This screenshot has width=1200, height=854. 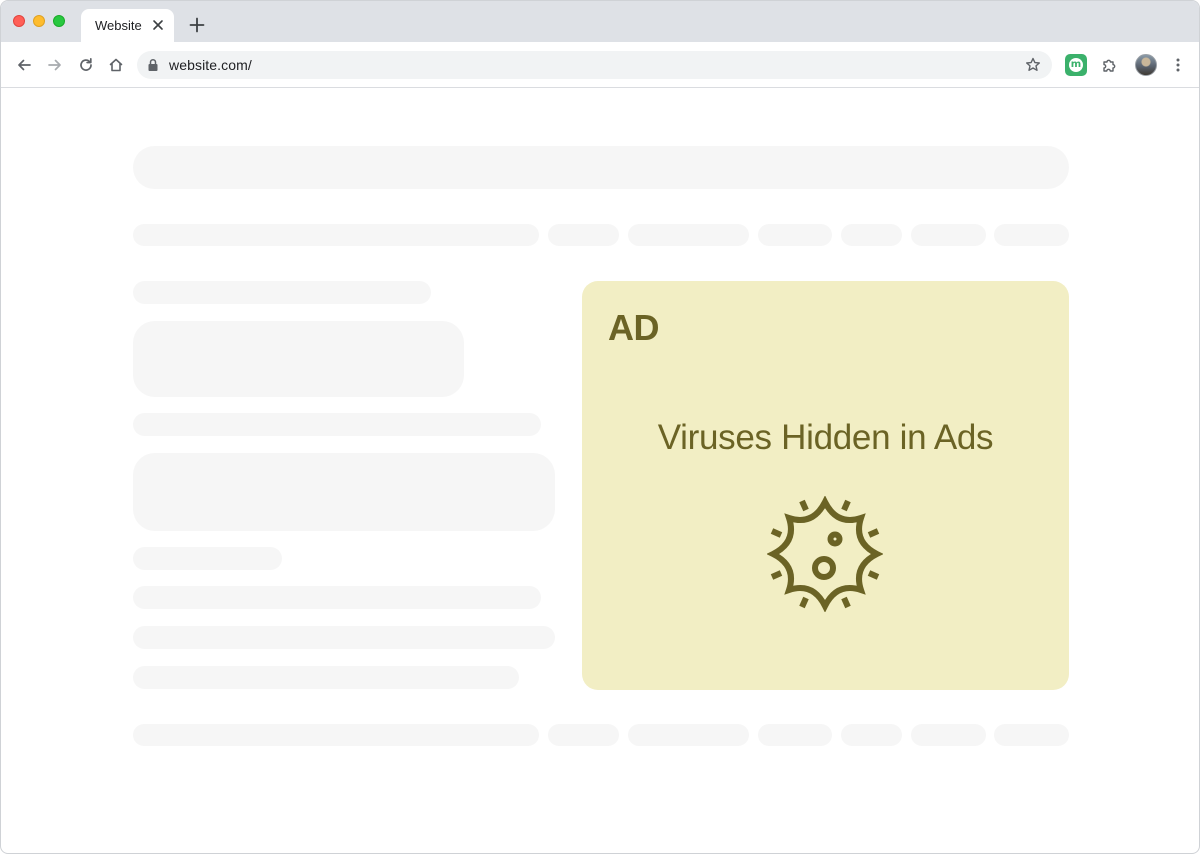 I want to click on puzzle-icon, so click(x=1110, y=65).